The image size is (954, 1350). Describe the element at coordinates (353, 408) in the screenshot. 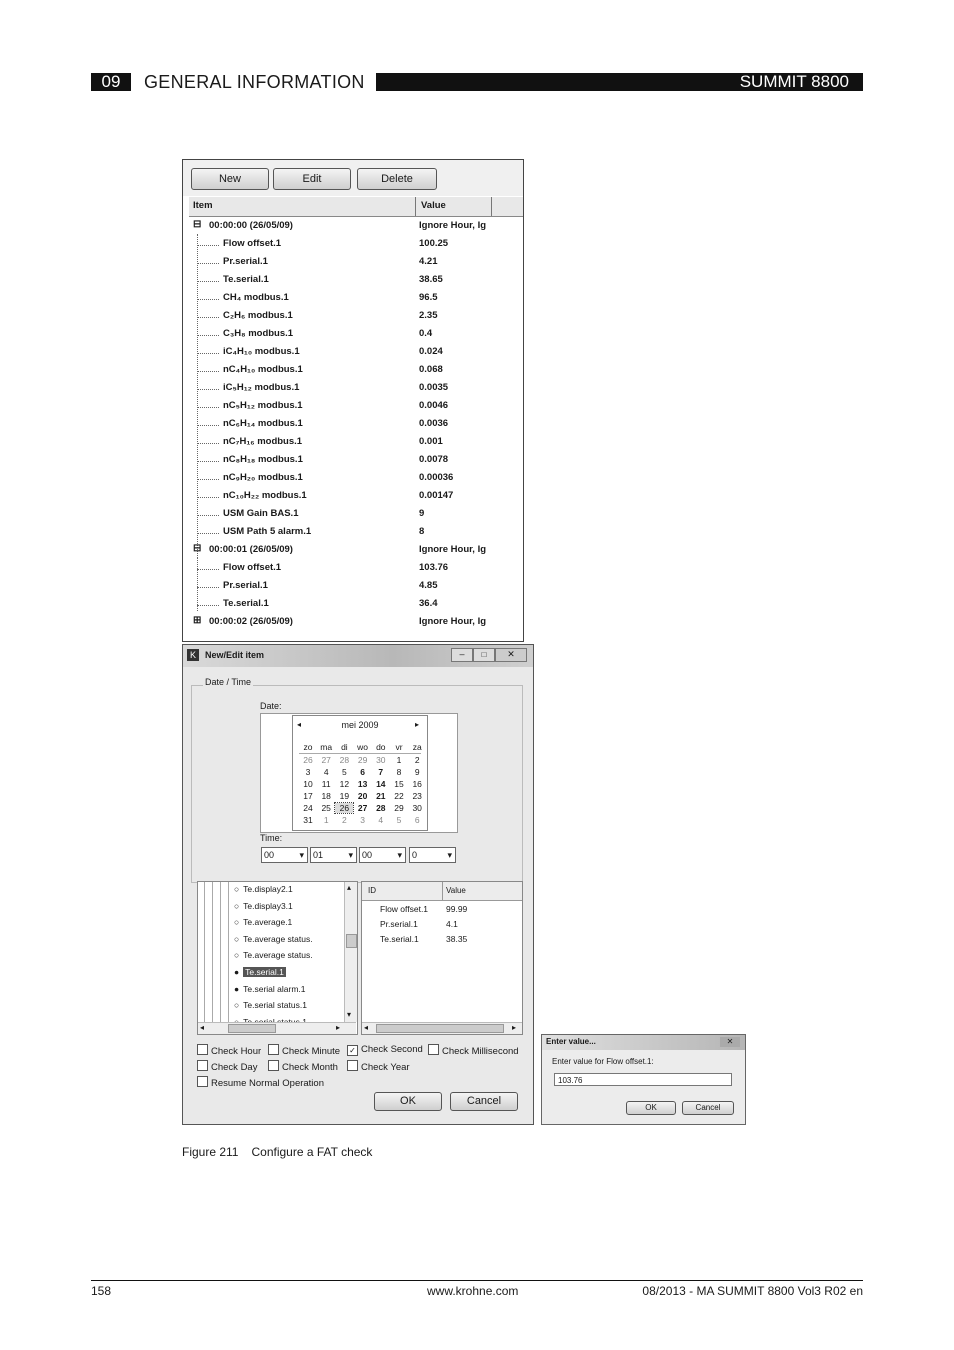

I see `tree-item-row: nC₅H₁₂ modbus.1 0.0046` at that location.